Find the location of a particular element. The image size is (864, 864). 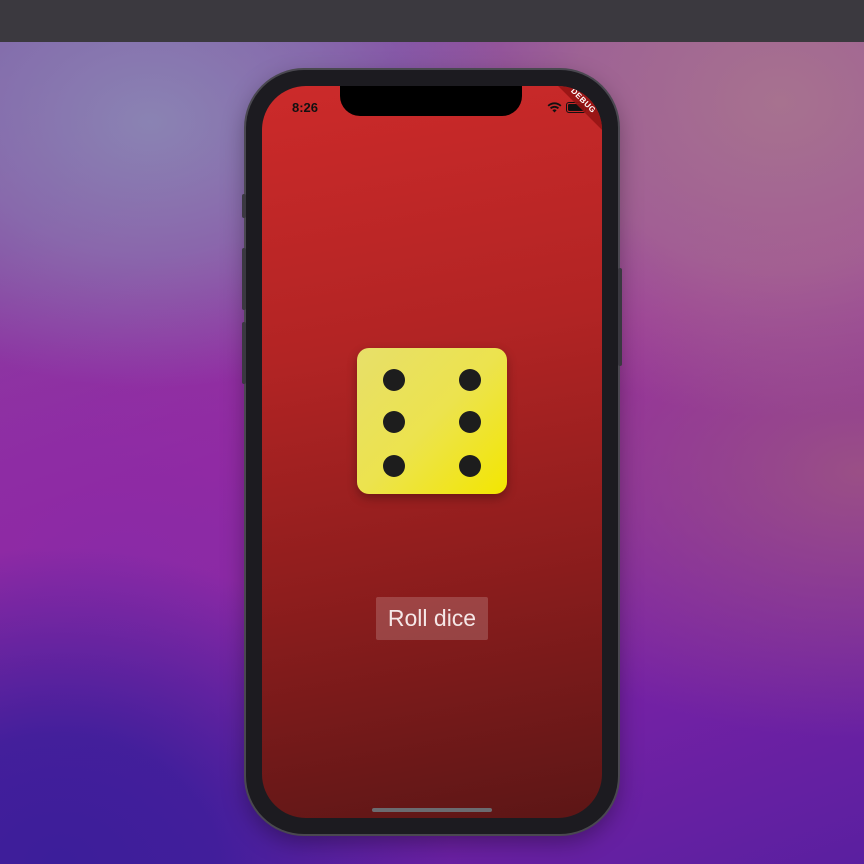

dice-face-six is located at coordinates (432, 421).